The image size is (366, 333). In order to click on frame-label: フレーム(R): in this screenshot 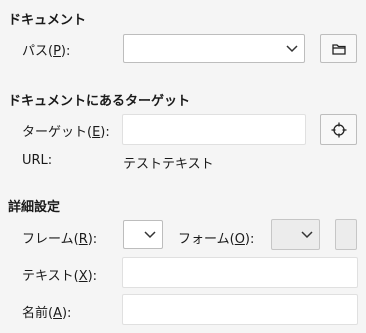, I will do `click(60, 239)`.